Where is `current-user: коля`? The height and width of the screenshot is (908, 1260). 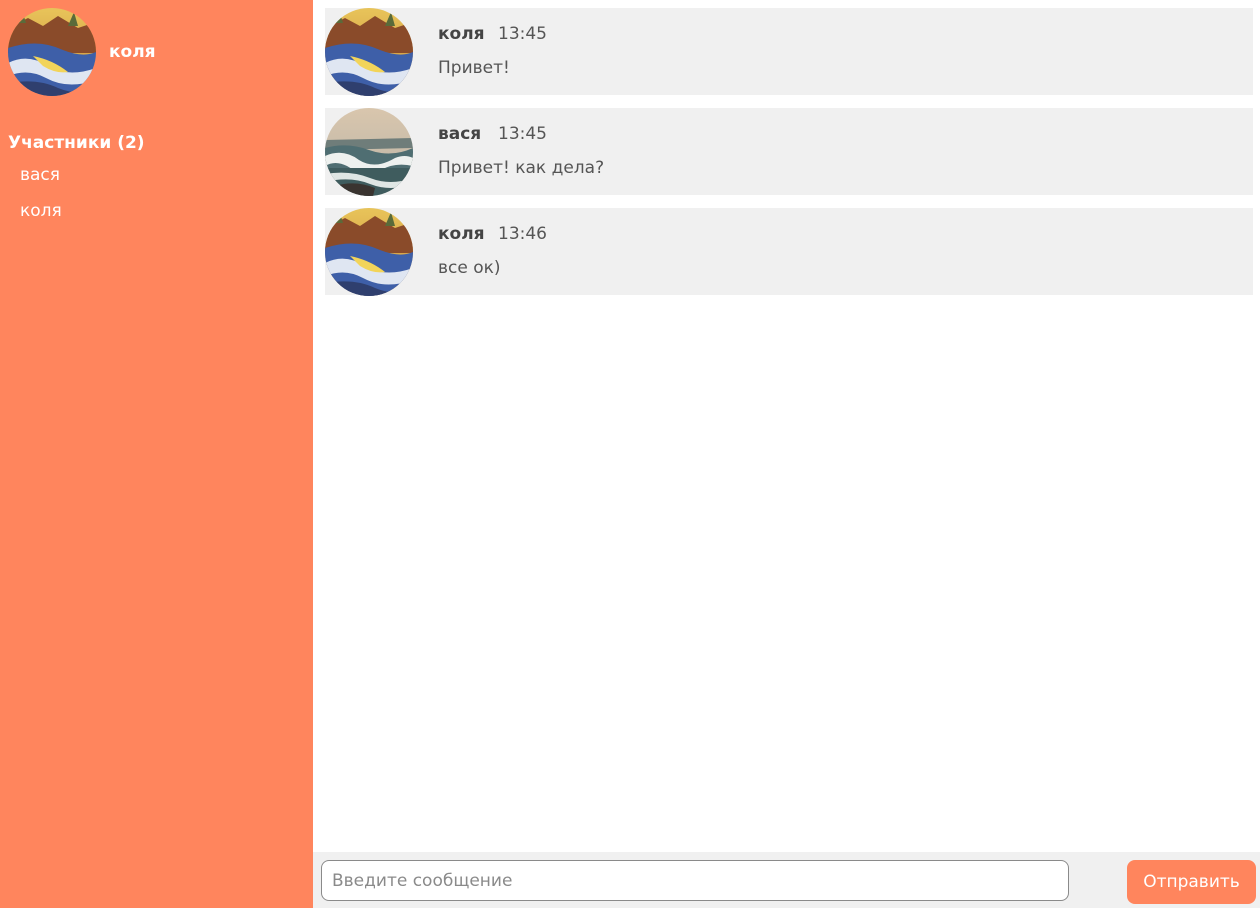
current-user: коля is located at coordinates (82, 52).